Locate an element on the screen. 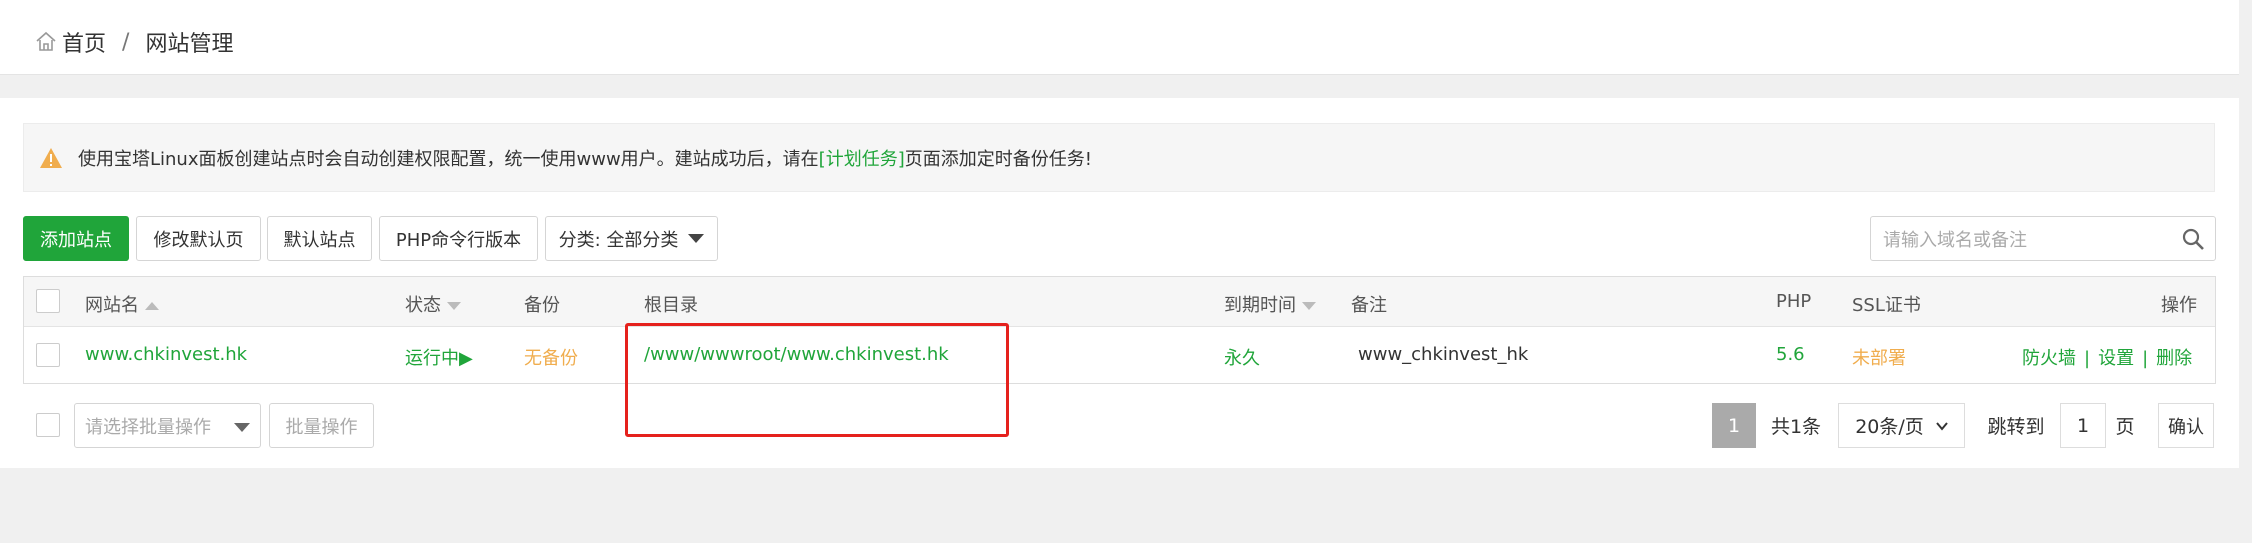  breadcrumb: 首页 / 网站管理 is located at coordinates (133, 42).